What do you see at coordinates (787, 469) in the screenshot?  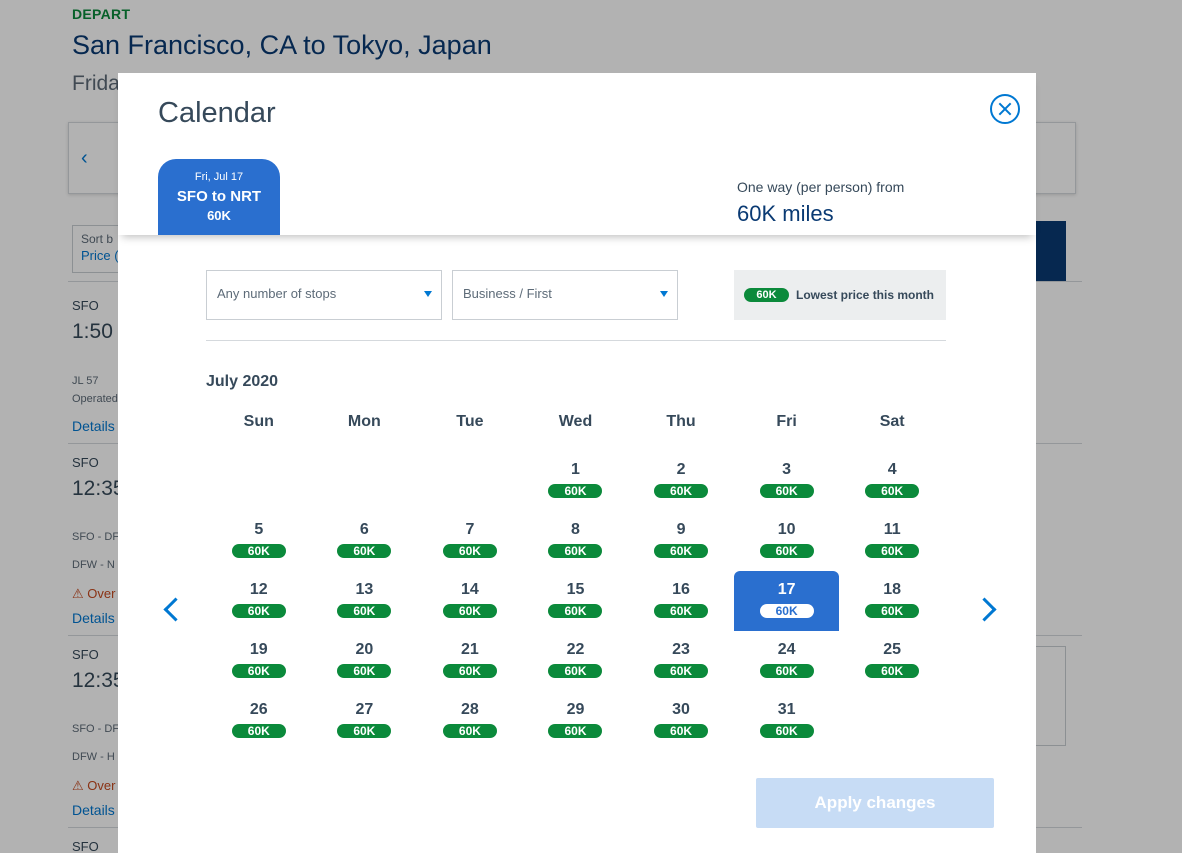 I see `day-number: 3` at bounding box center [787, 469].